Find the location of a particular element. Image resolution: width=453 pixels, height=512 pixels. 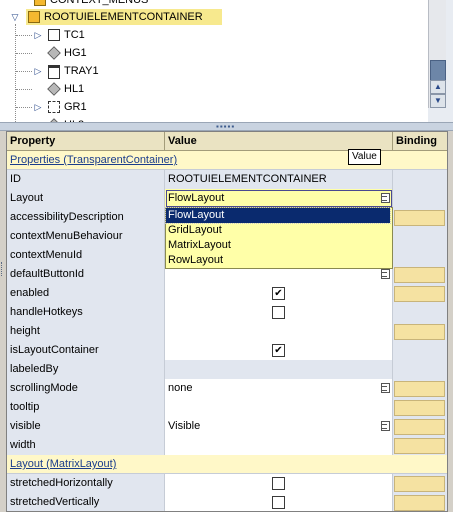

dropdown-option-rowlayout: RowLayout is located at coordinates (278, 260).